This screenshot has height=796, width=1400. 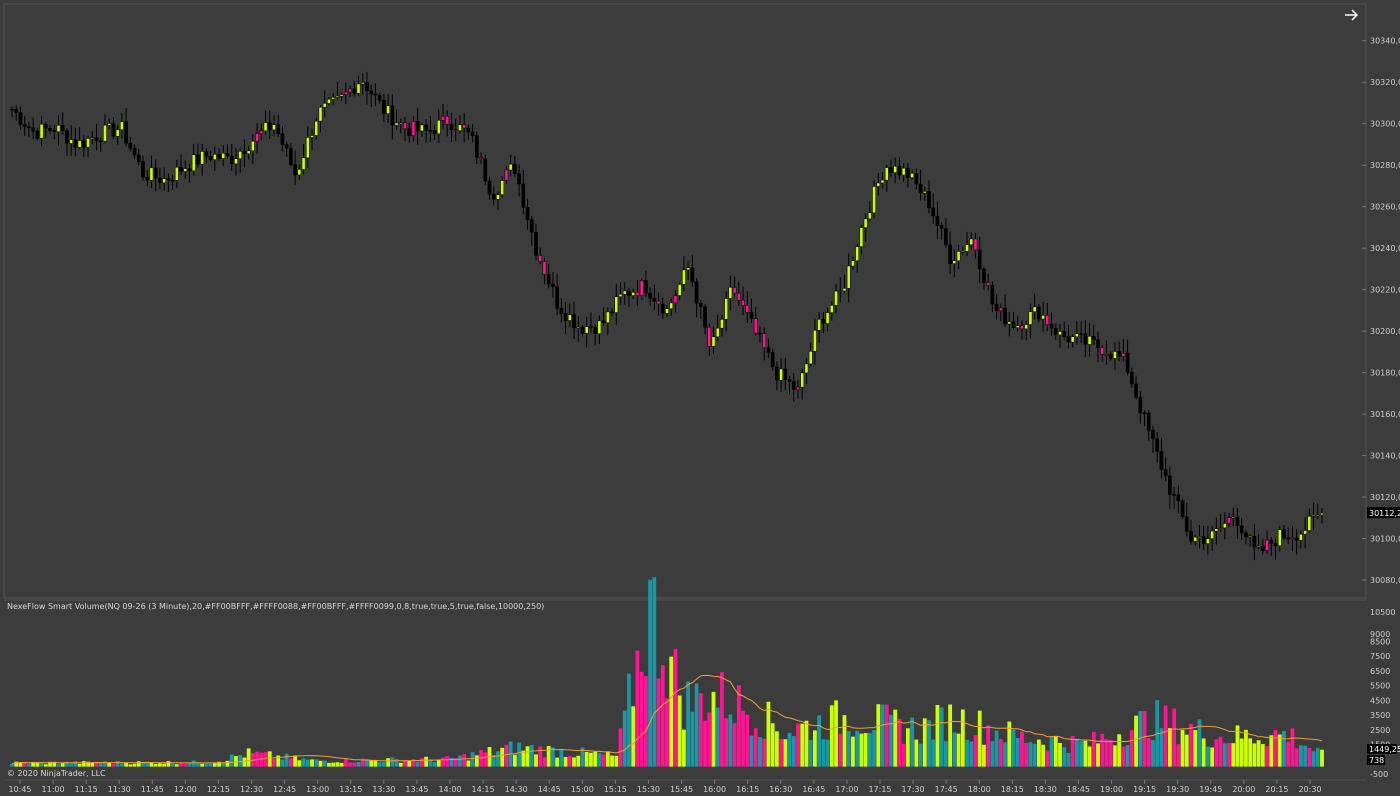 I want to click on volume-tick-label: 8500, so click(x=1380, y=641).